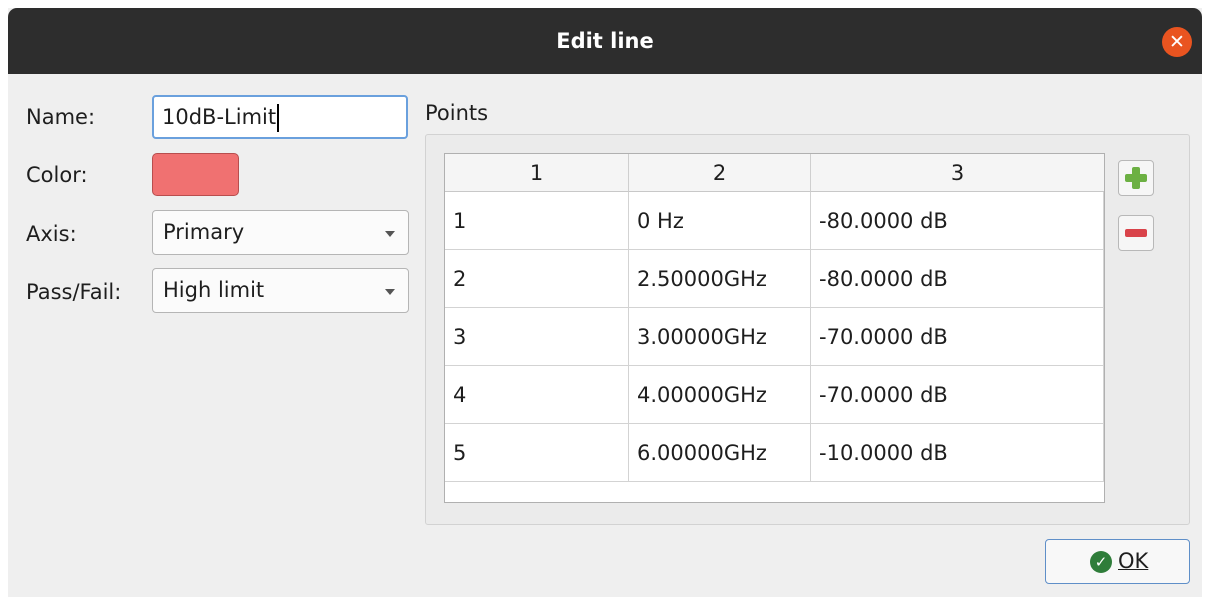 The width and height of the screenshot is (1209, 597). I want to click on close-button: ✕, so click(1177, 42).